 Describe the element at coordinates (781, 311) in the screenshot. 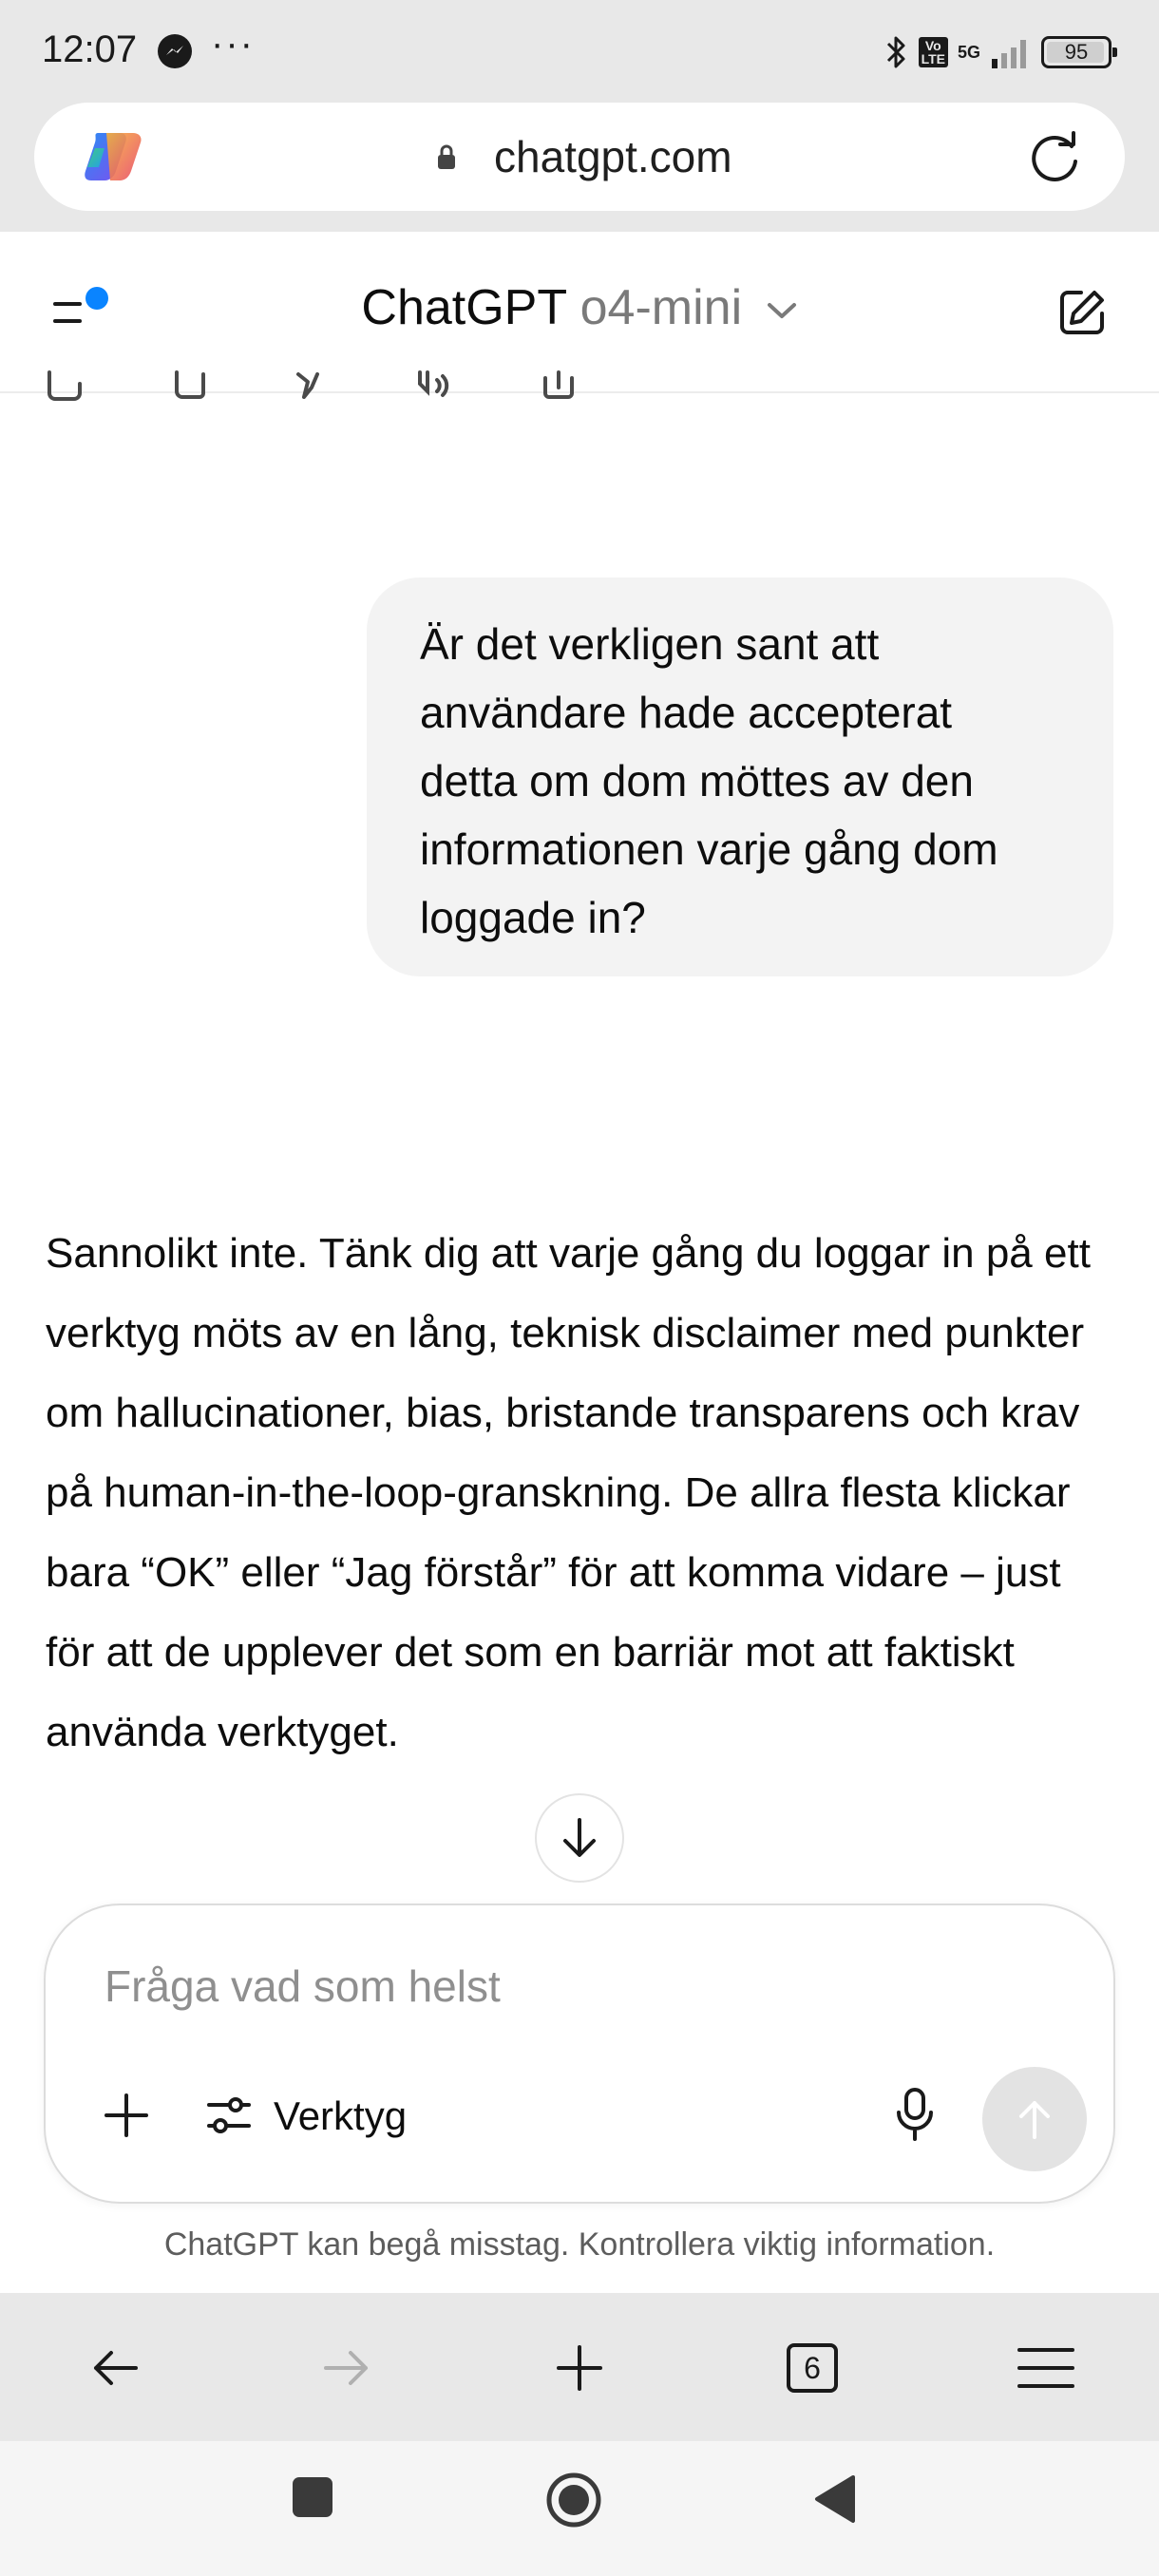

I see `chevron-down-icon` at that location.